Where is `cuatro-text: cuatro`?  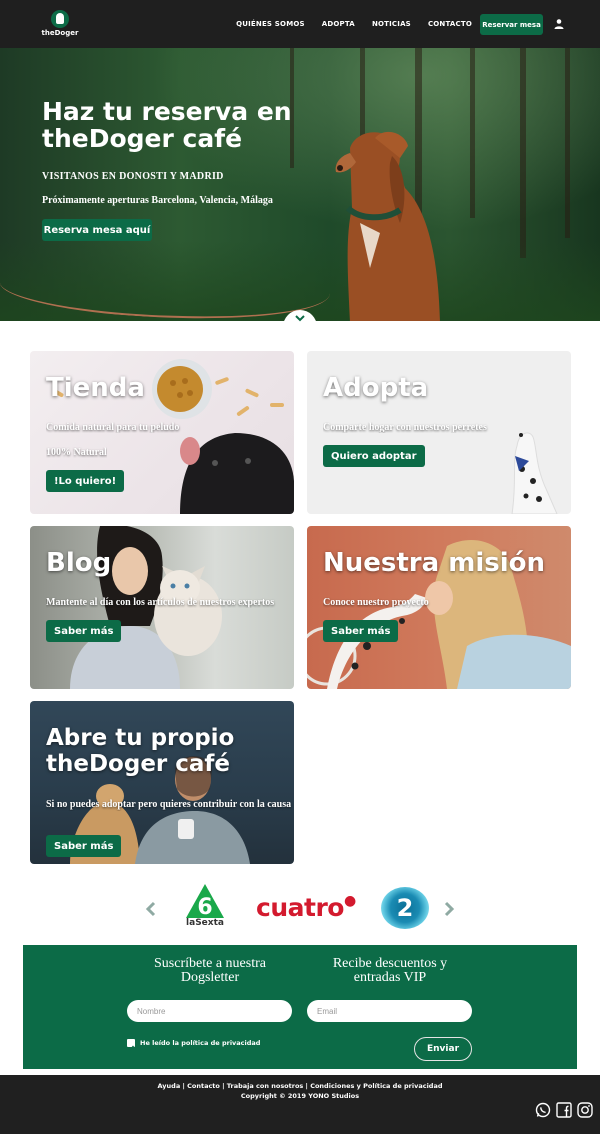 cuatro-text: cuatro is located at coordinates (300, 907).